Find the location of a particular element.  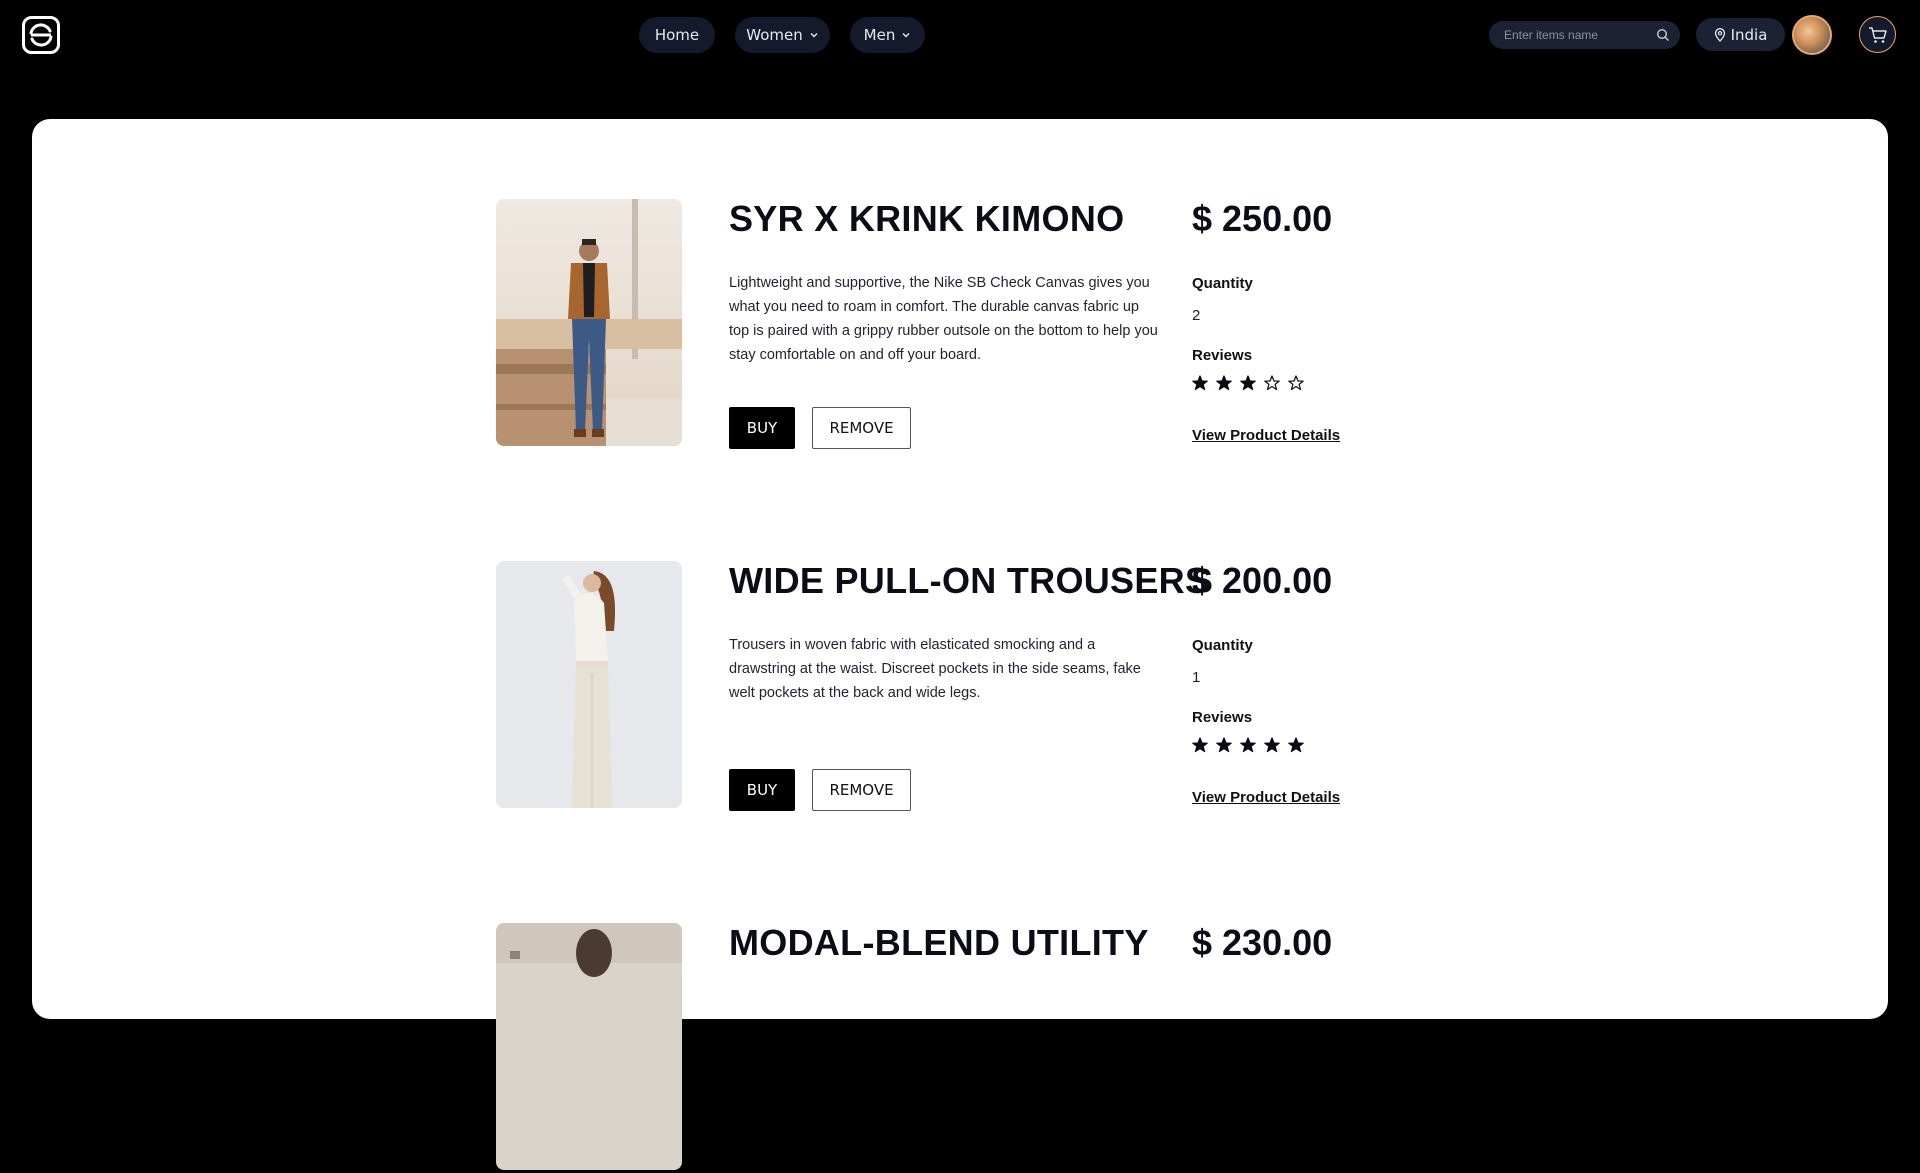

location-label: India is located at coordinates (1749, 34).